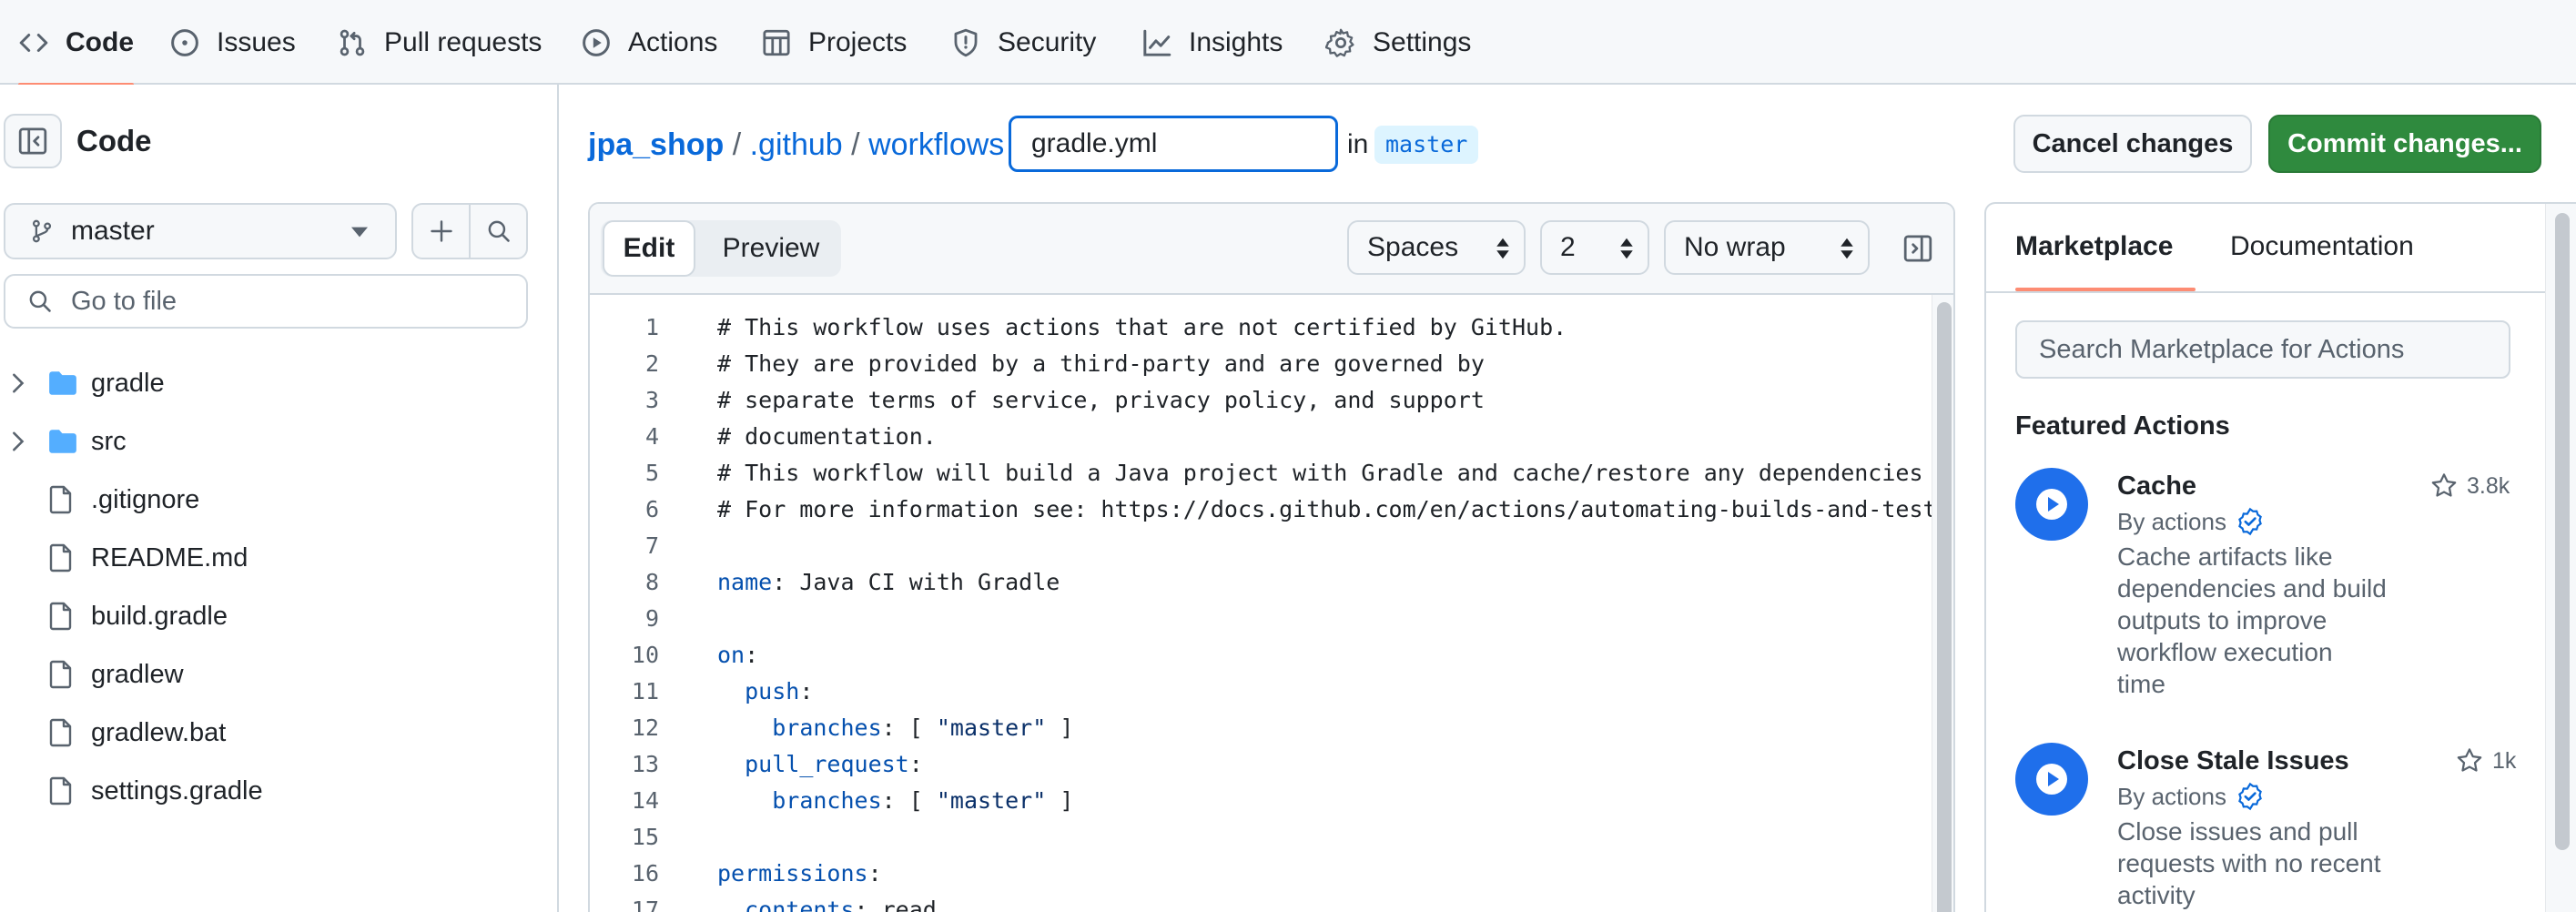  Describe the element at coordinates (2156, 486) in the screenshot. I see `action-name: Cache` at that location.